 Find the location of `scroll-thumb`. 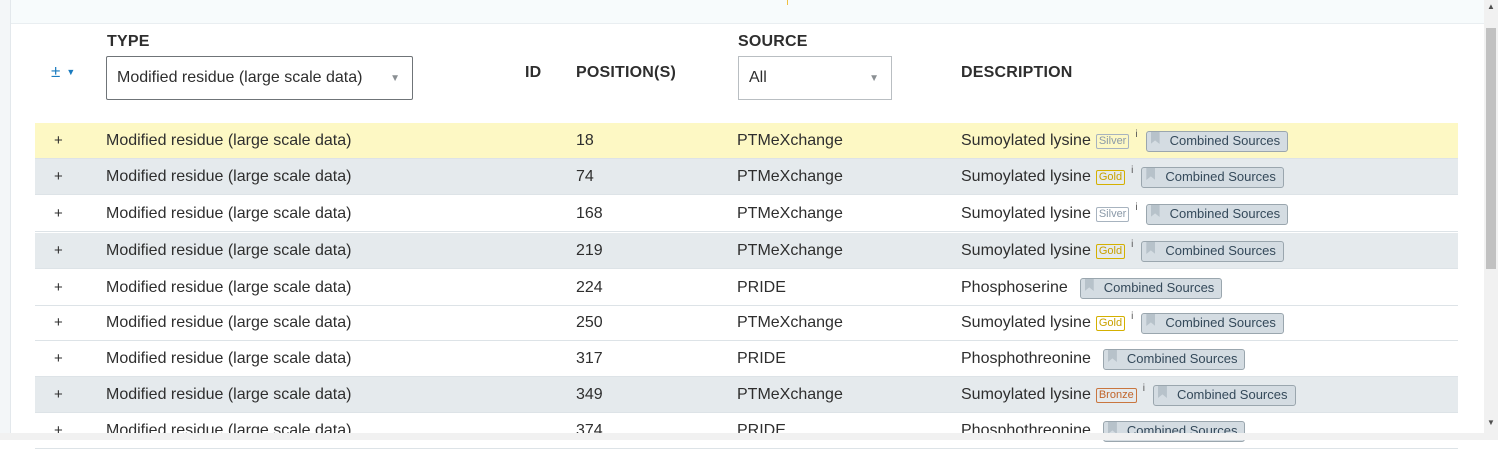

scroll-thumb is located at coordinates (1491, 148).